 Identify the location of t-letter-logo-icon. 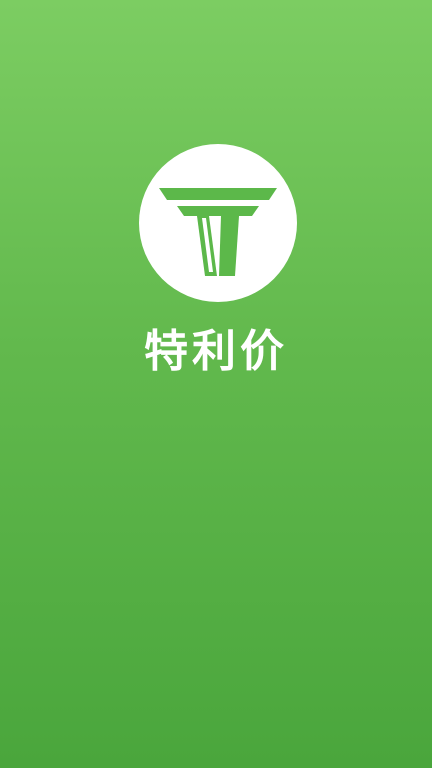
(218, 232).